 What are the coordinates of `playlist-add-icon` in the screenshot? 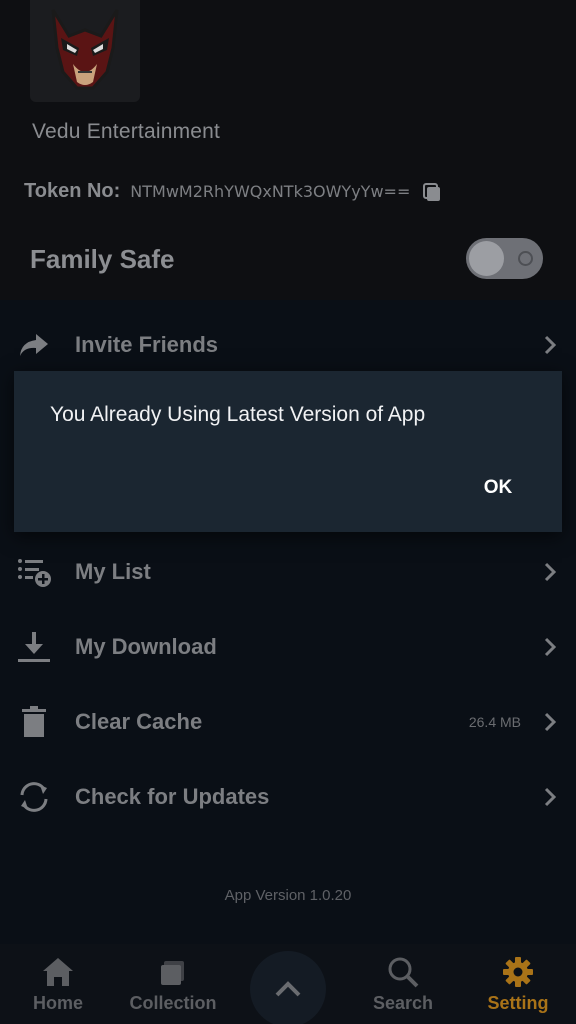 It's located at (34, 572).